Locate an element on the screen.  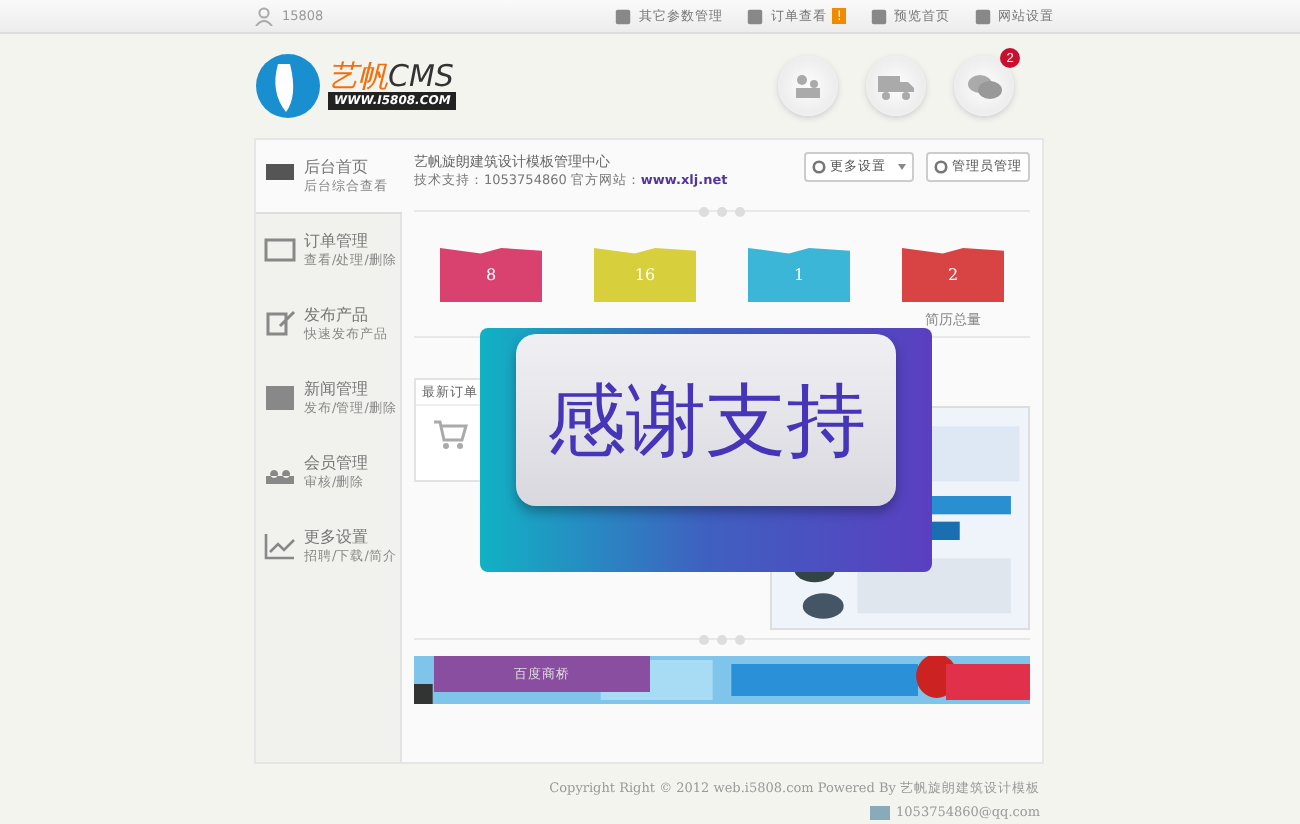
thanks-text: 感谢支持 is located at coordinates (706, 420).